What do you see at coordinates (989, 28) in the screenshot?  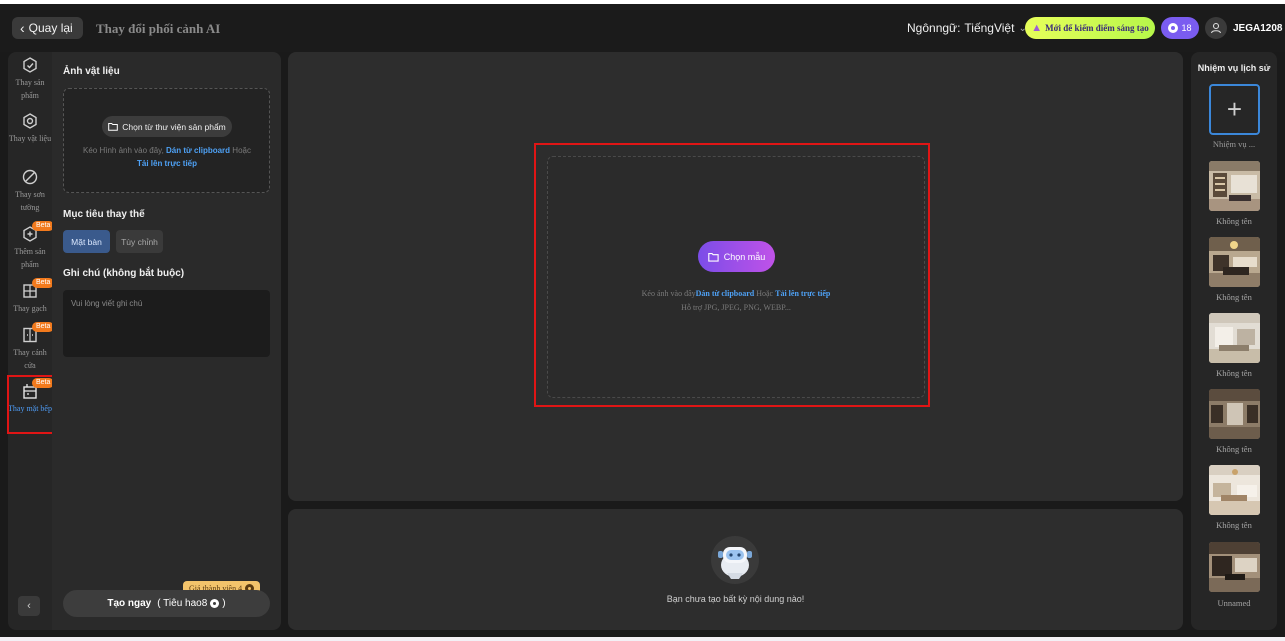 I see `language-value: TiếngViệt` at bounding box center [989, 28].